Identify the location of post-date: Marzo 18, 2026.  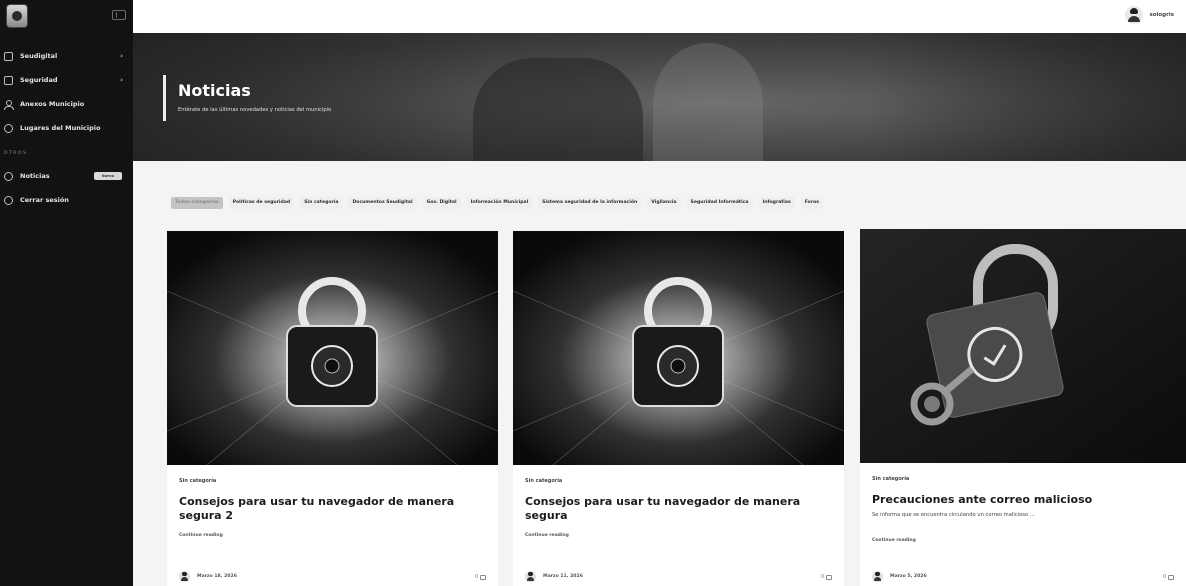
(217, 576).